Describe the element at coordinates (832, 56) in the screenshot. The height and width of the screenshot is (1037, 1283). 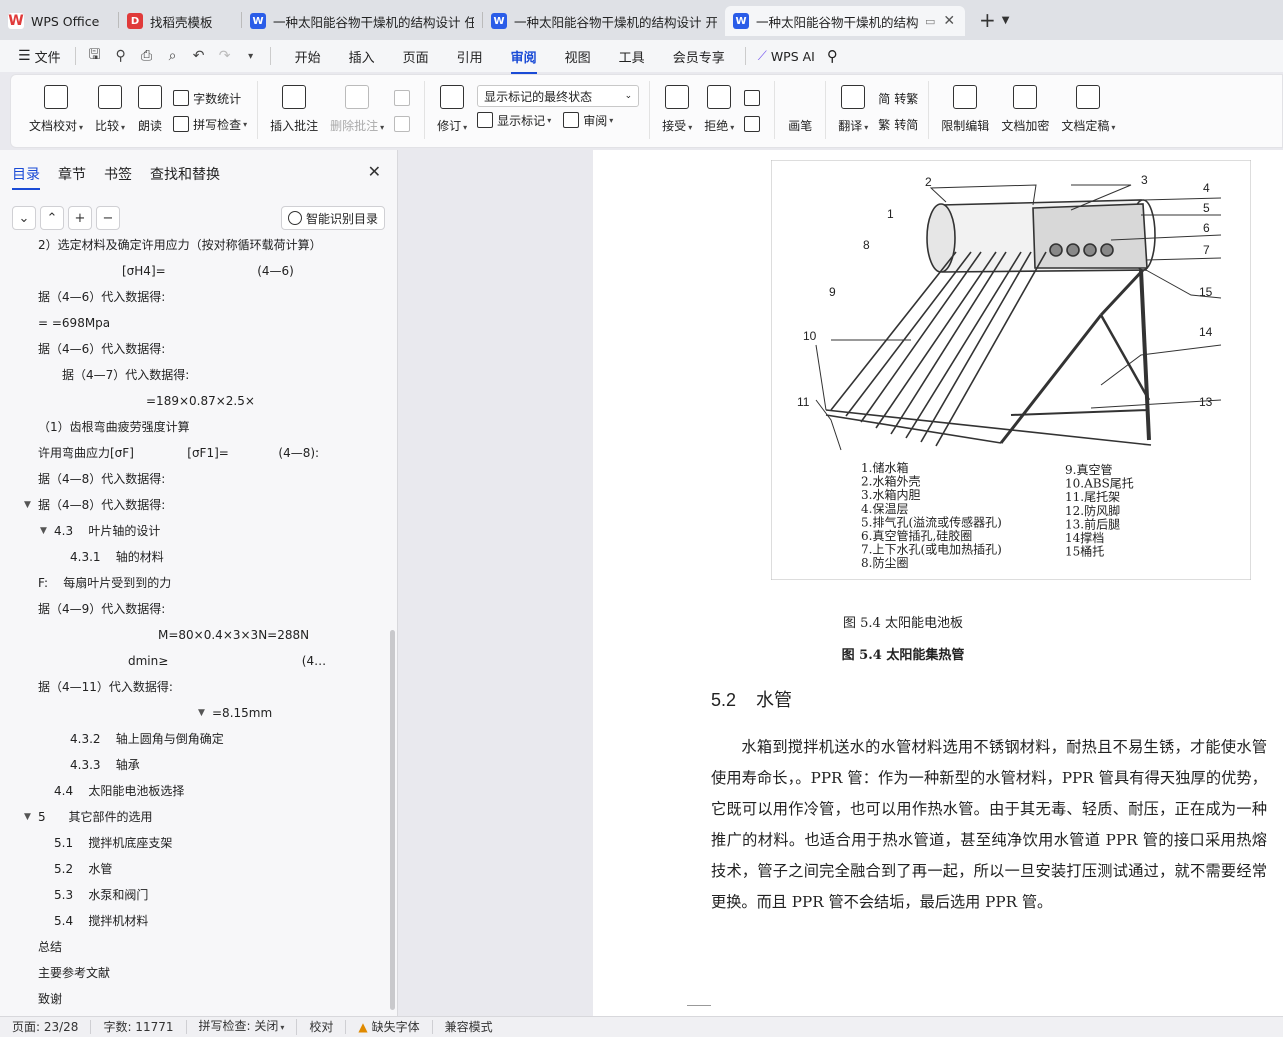
I see `search-icon: ⚲` at that location.